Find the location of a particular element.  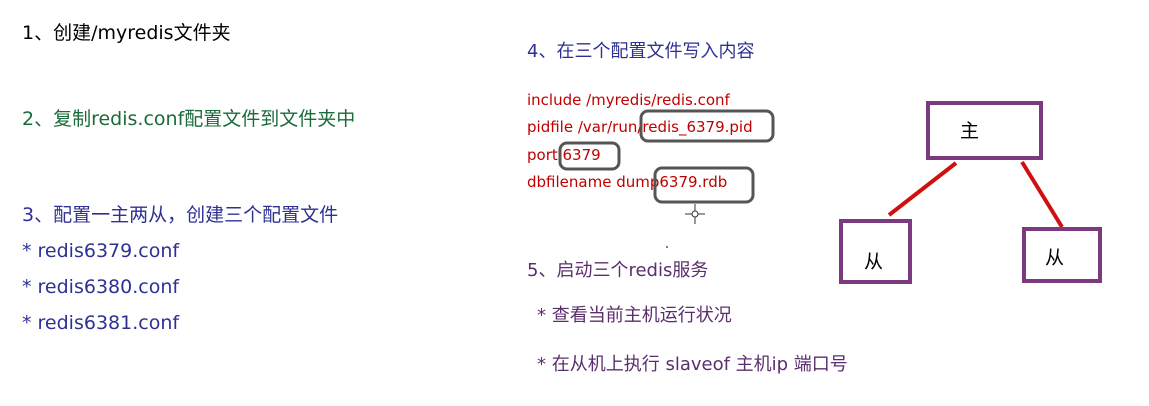

master-node-label: 主 is located at coordinates (969, 131).